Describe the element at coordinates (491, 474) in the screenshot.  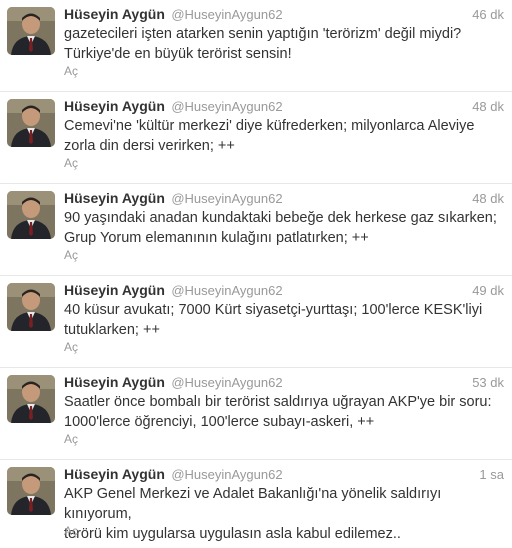
I see `tweet-timestamp: 1 sa` at that location.